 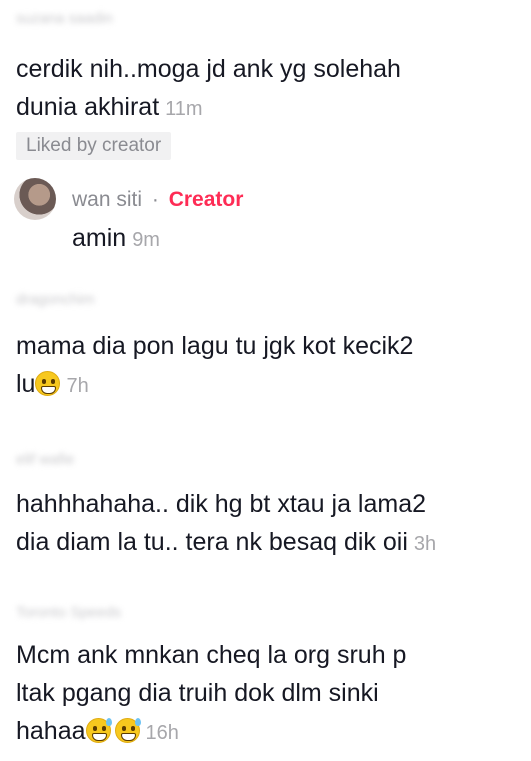 I want to click on comment-text-line: mama dia pon lagu tu jgk kot kecik2, so click(x=215, y=346).